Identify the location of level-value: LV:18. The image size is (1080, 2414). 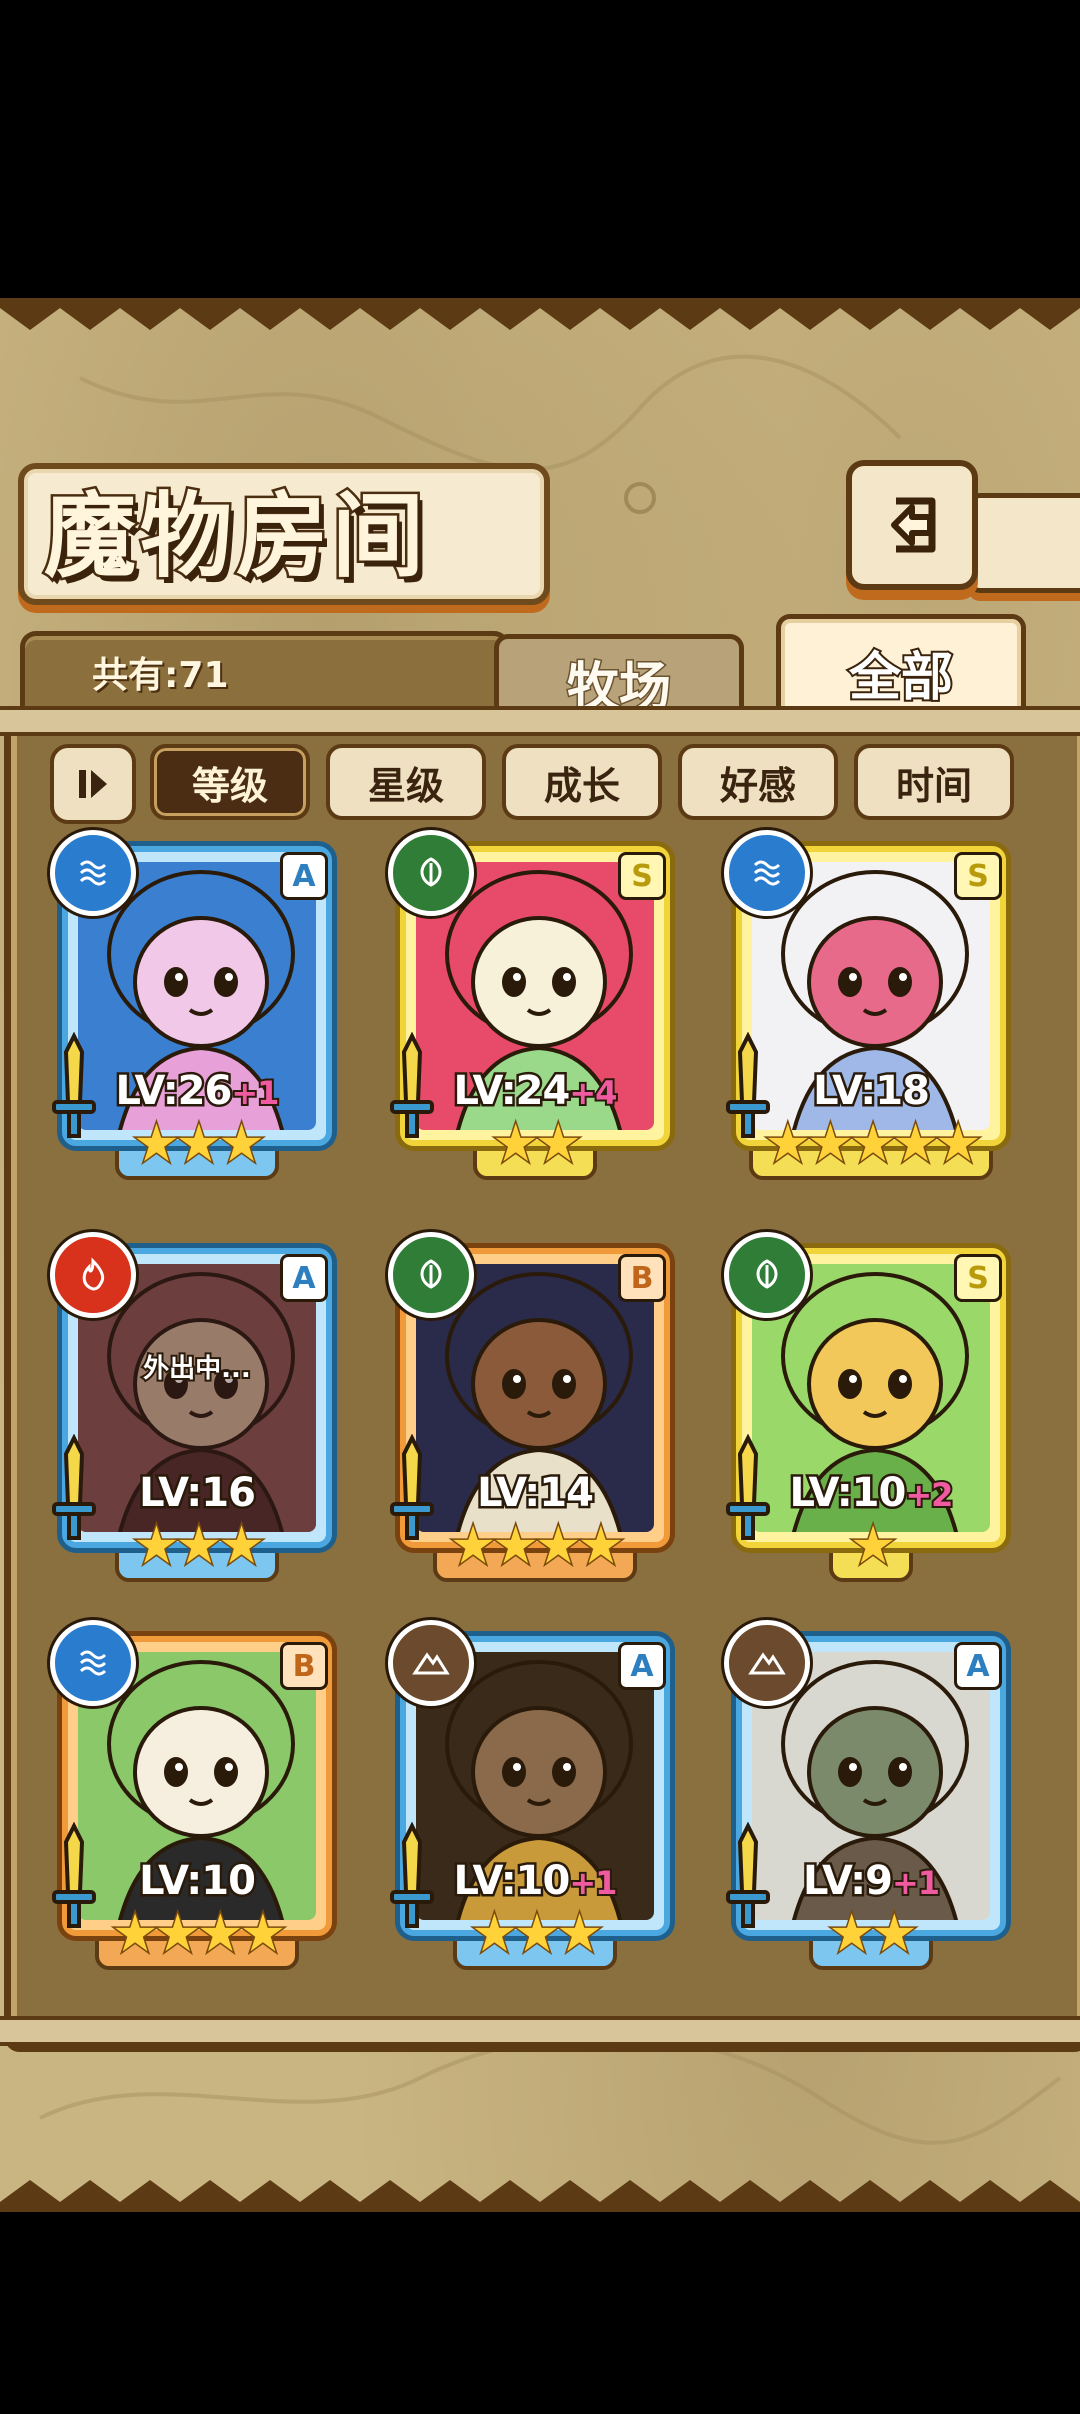
(872, 1091).